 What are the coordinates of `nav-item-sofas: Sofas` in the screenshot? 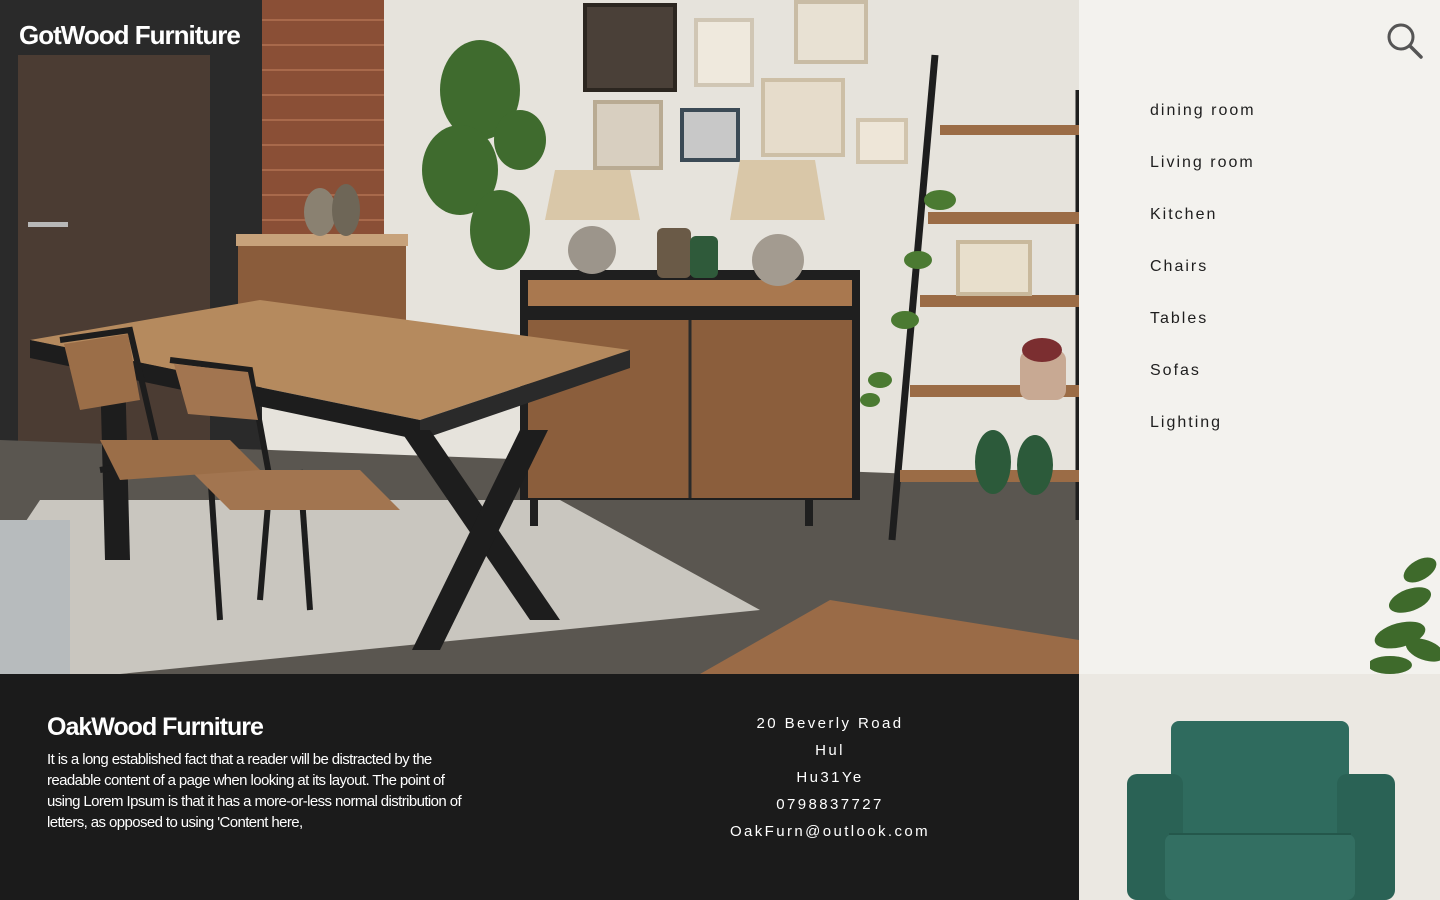 It's located at (1203, 386).